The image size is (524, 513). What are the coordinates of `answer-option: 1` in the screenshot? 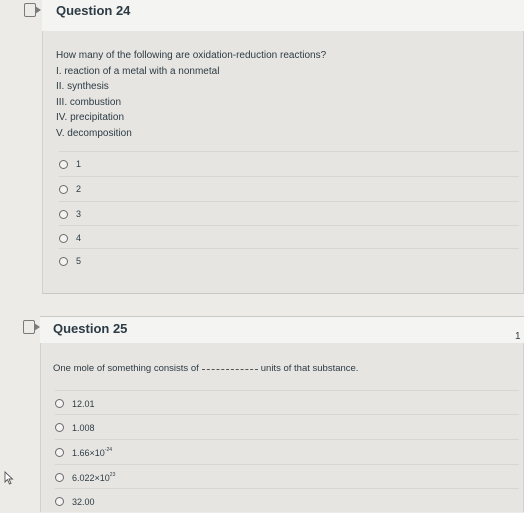 It's located at (289, 163).